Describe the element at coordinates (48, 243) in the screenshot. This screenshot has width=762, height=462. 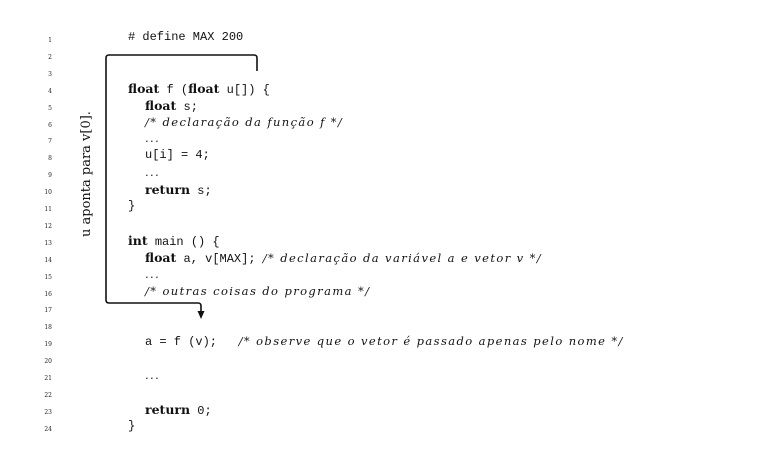
I see `line-number: 13` at that location.